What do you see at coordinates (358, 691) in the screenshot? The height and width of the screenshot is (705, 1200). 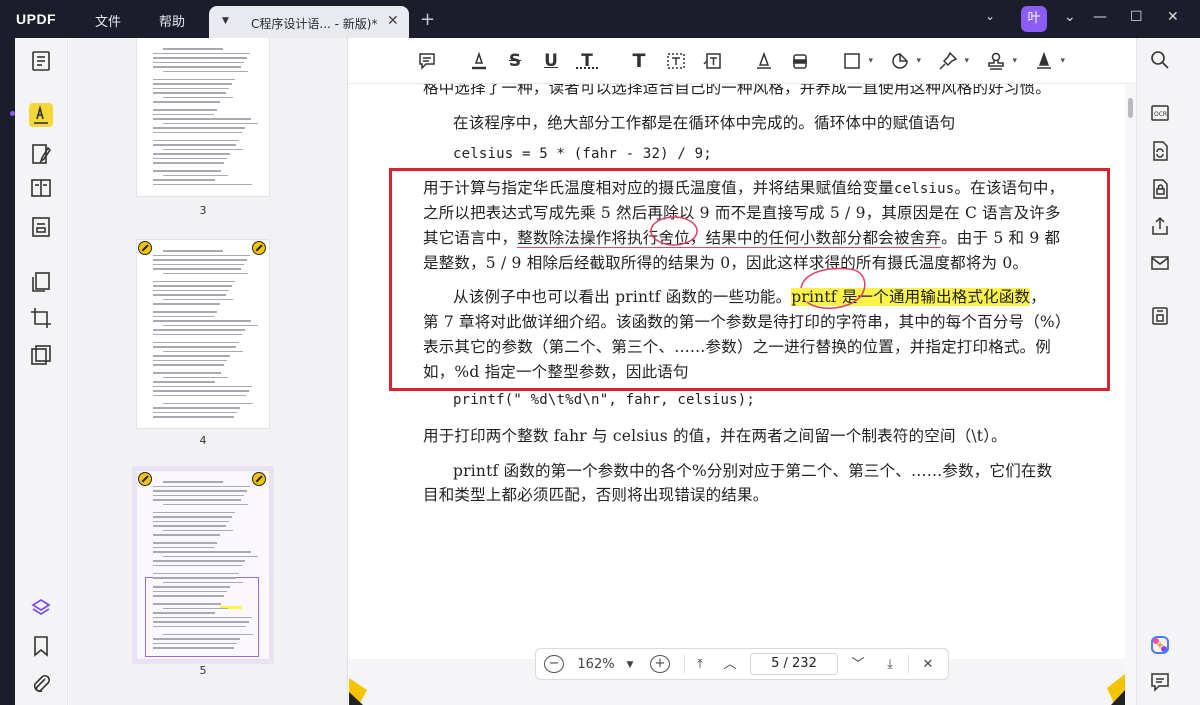 I see `corner-badge-left` at bounding box center [358, 691].